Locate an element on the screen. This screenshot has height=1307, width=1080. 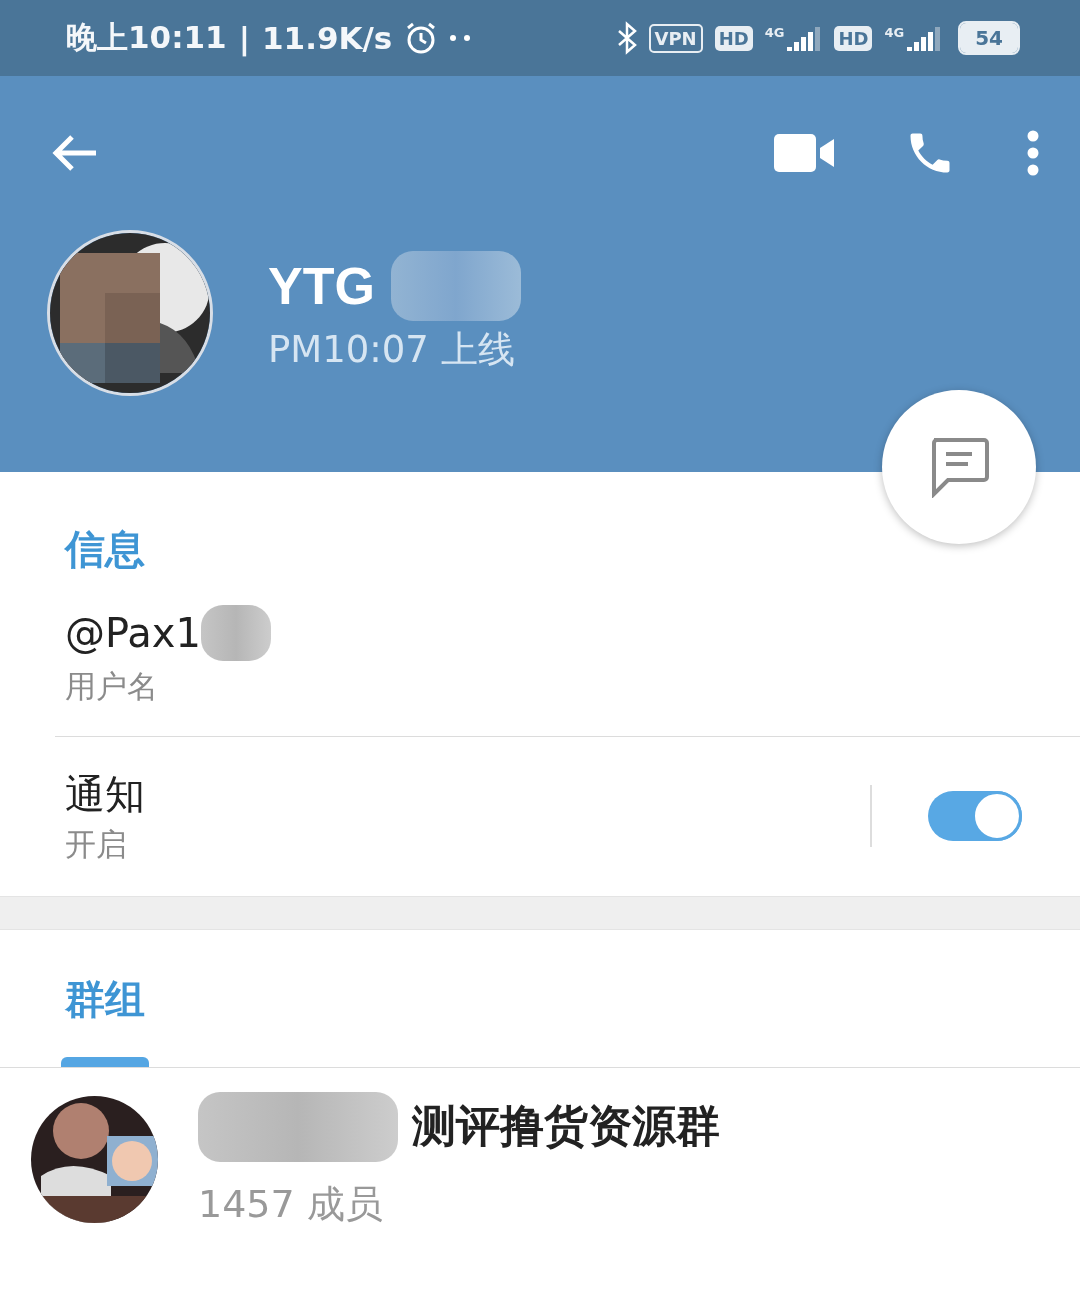
username-label: 用户名 is located at coordinates (112, 686).